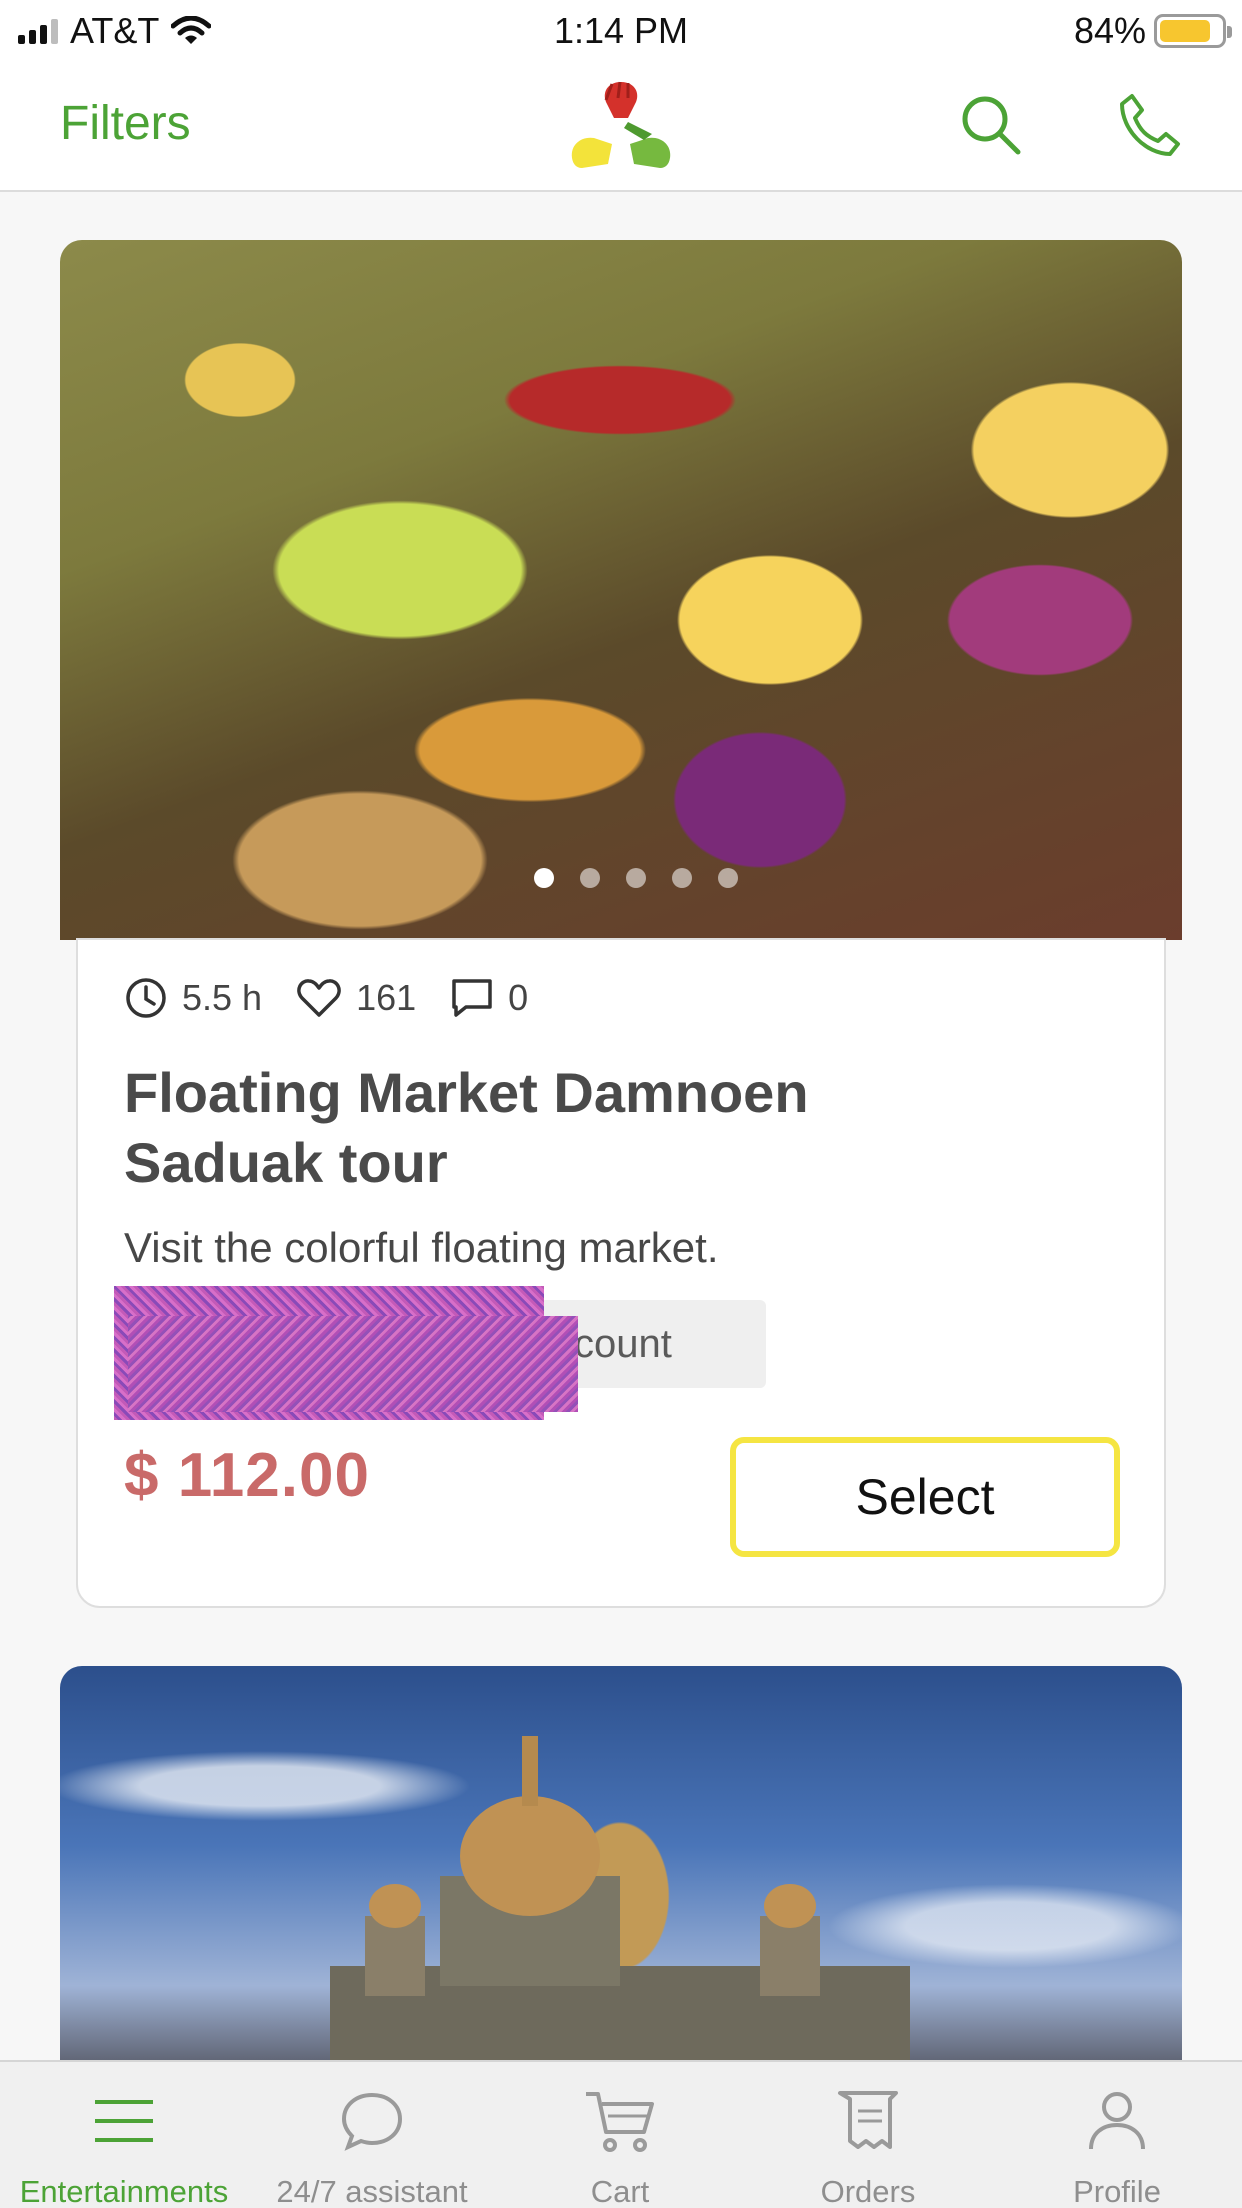 The width and height of the screenshot is (1242, 2208). Describe the element at coordinates (1109, 30) in the screenshot. I see `battery-percent: 84%` at that location.